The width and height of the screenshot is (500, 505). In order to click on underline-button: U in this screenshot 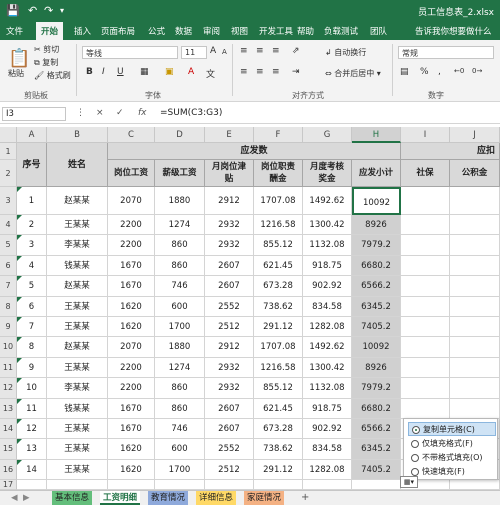, I will do `click(120, 72)`.